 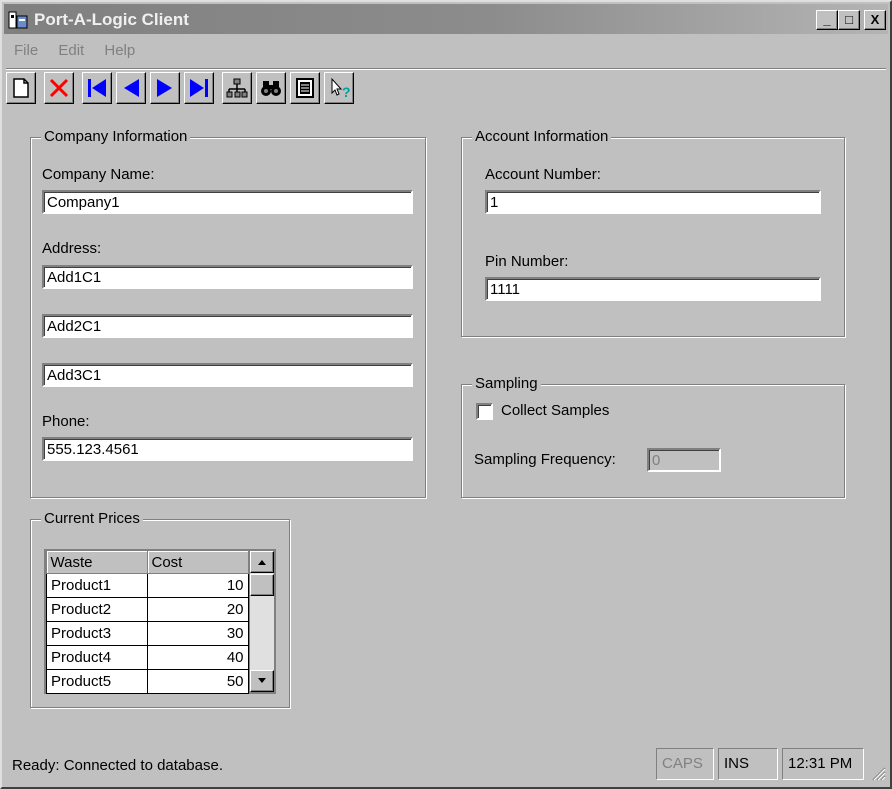 I want to click on list-button, so click(x=305, y=88).